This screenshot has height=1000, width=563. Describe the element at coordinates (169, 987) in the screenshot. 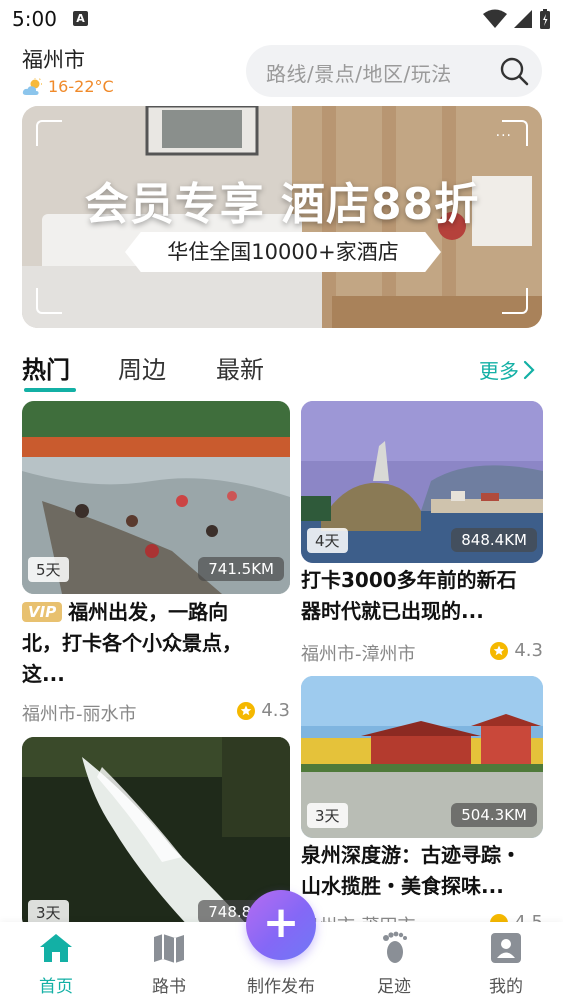

I see `nav-roadbook-label: 路书` at that location.